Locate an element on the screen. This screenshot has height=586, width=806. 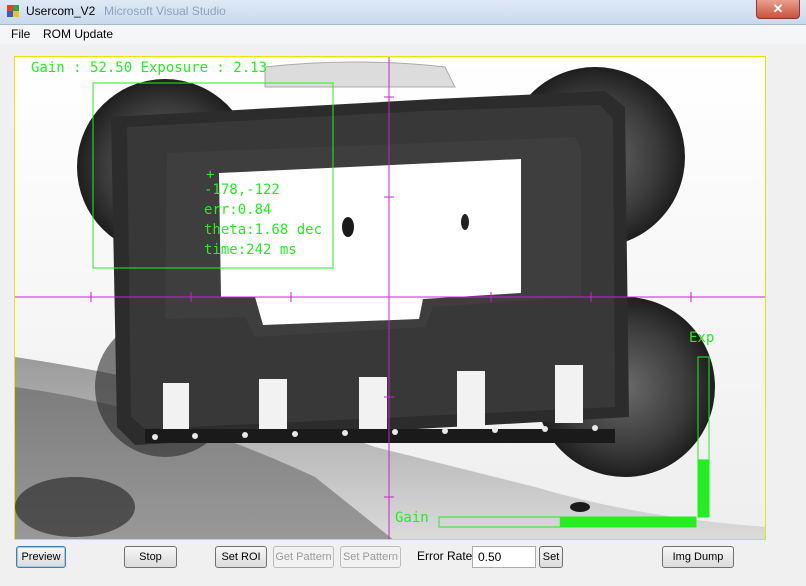
match-time: time:242 ms is located at coordinates (250, 250).